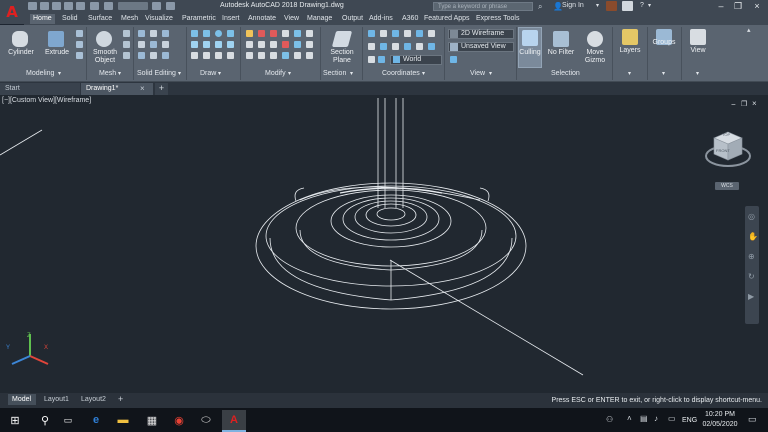  I want to click on modify-panel-label: Modify, so click(275, 73).